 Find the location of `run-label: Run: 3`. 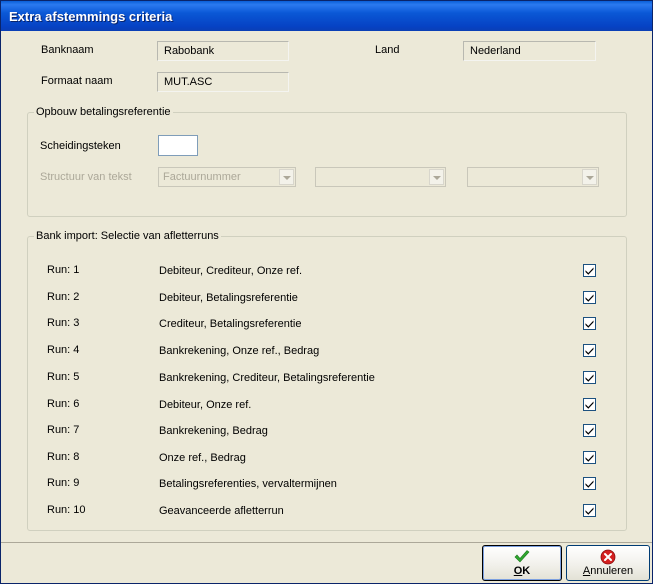

run-label: Run: 3 is located at coordinates (63, 323).